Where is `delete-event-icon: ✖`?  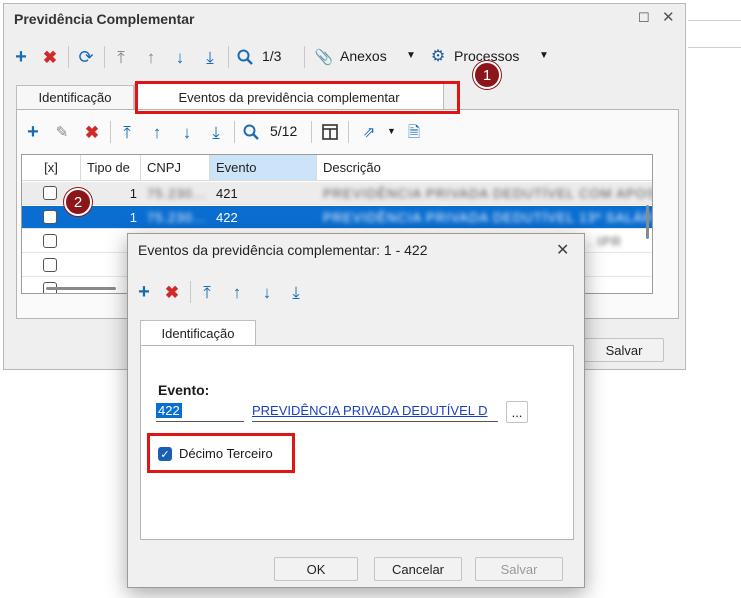
delete-event-icon: ✖ is located at coordinates (92, 132).